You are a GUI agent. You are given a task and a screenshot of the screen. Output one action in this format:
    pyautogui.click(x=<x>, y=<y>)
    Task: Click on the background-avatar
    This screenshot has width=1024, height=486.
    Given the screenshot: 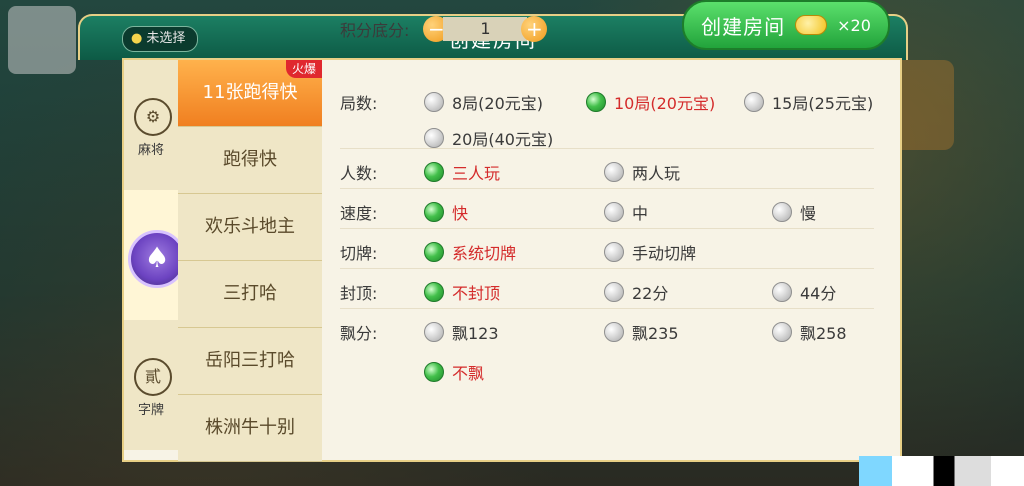 What is the action you would take?
    pyautogui.click(x=42, y=40)
    